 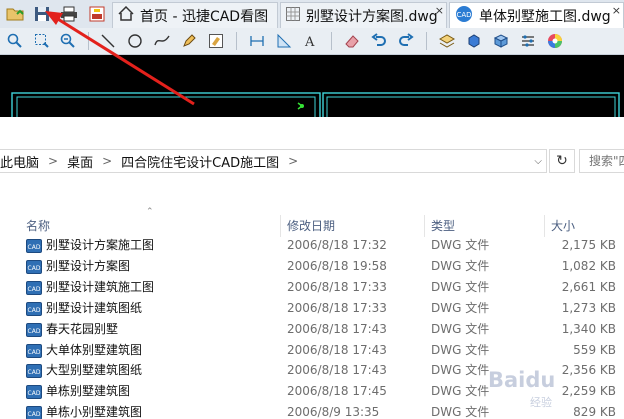 What do you see at coordinates (204, 16) in the screenshot?
I see `tab-label: 首页 - 迅捷CAD看图` at bounding box center [204, 16].